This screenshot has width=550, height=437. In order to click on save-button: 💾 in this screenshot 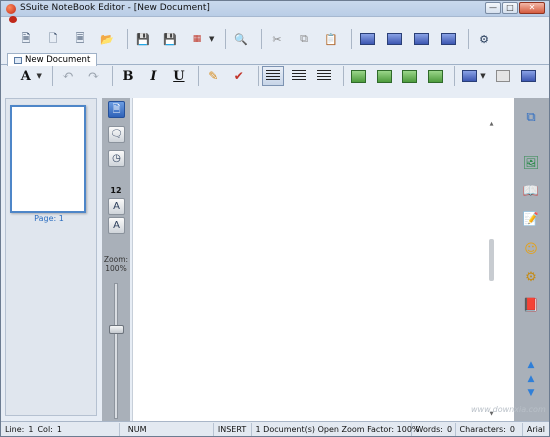, I will do `click(143, 39)`.